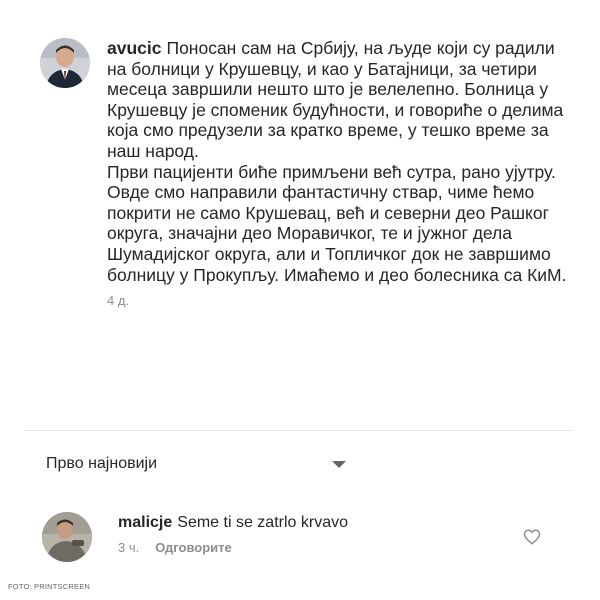 The image size is (600, 600). I want to click on reply-comment-username: malicje, so click(145, 522).